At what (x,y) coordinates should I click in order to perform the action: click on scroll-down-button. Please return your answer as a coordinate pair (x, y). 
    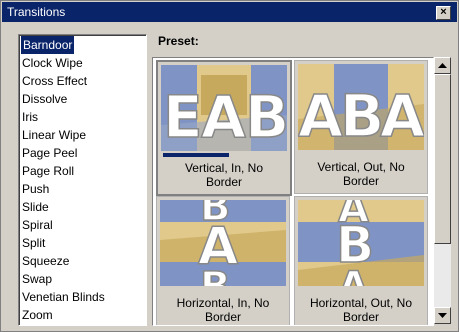
    Looking at the image, I should click on (442, 315).